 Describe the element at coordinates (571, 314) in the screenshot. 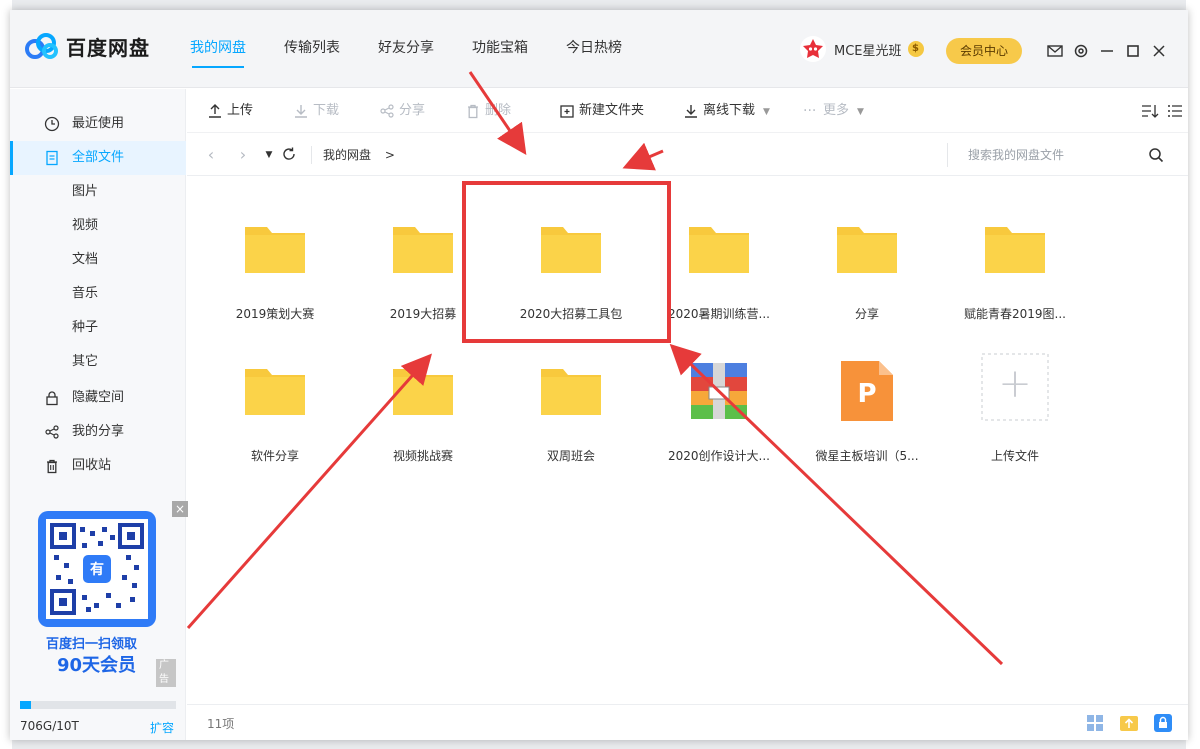

I see `file-name: 2020大招募工具包` at that location.